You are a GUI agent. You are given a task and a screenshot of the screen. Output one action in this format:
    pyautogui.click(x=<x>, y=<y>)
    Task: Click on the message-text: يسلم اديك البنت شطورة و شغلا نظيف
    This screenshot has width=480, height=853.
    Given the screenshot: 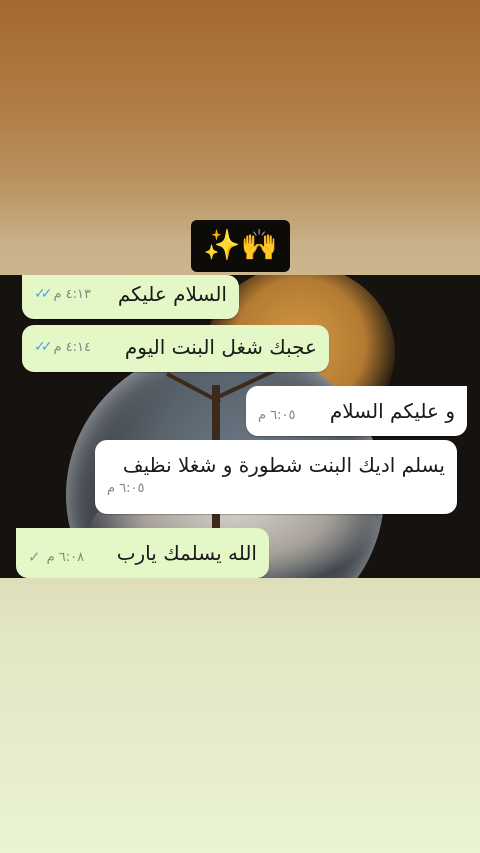 What is the action you would take?
    pyautogui.click(x=283, y=465)
    